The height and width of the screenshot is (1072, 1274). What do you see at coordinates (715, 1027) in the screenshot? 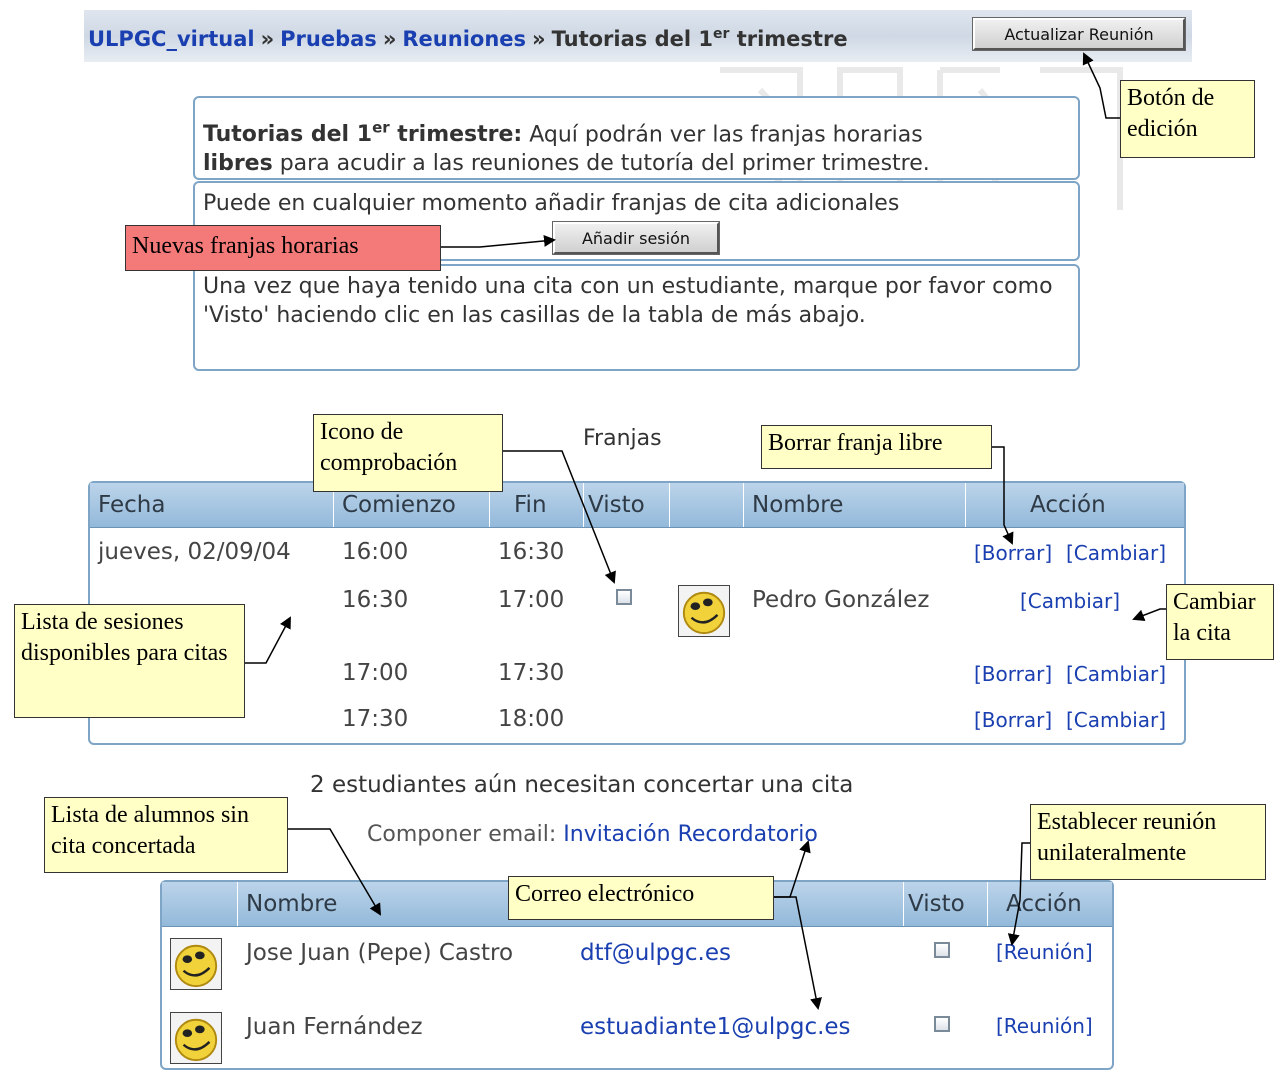
I see `student-email-link: estuadiante1@ulpgc.es` at bounding box center [715, 1027].